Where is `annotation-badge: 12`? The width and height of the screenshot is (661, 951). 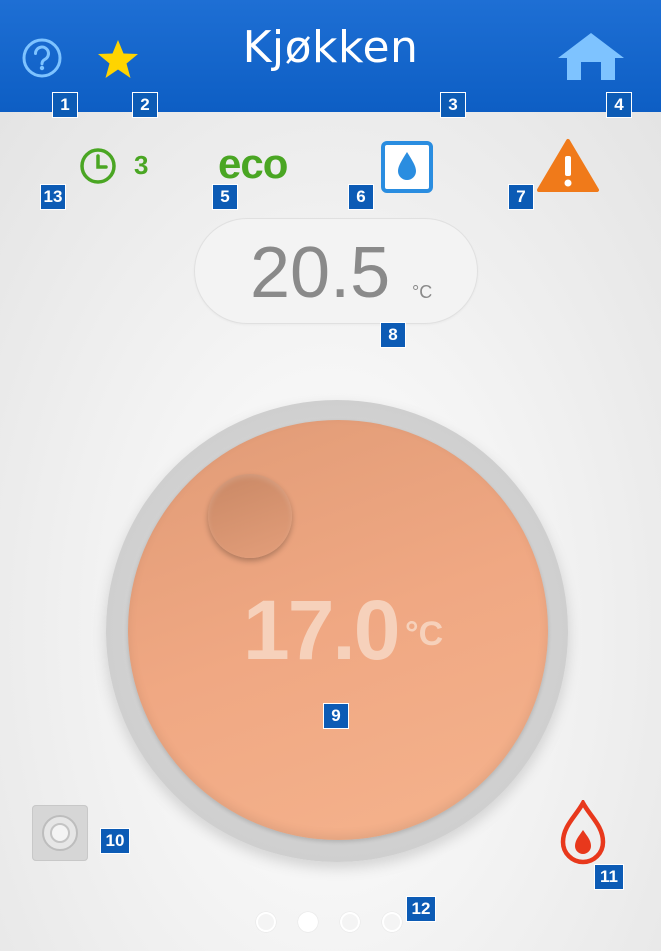
annotation-badge: 12 is located at coordinates (421, 909).